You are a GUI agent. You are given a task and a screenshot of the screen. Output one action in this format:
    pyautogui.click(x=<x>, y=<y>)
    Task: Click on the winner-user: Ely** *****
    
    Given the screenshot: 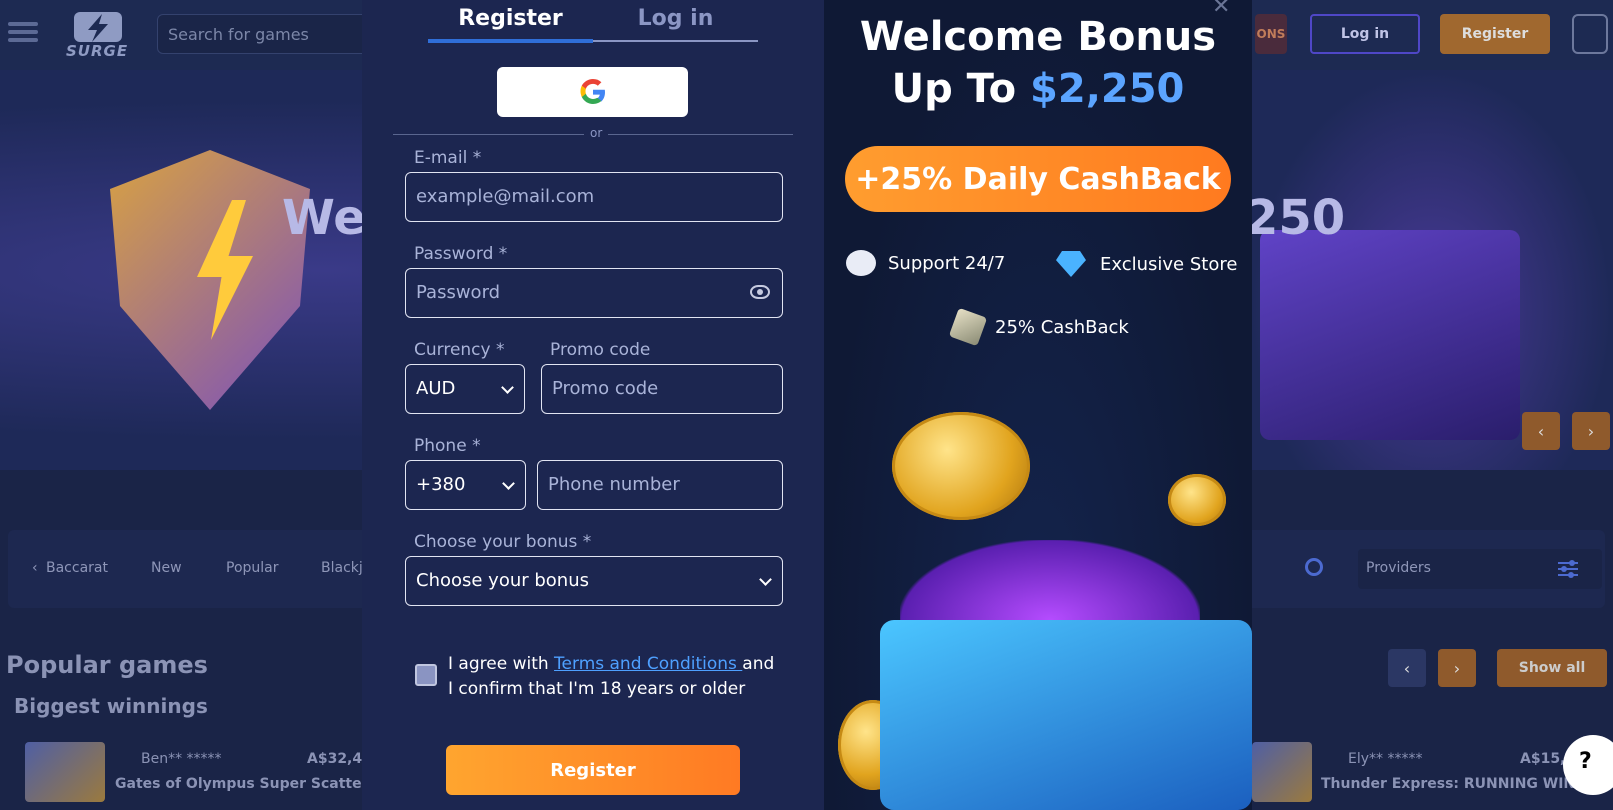 What is the action you would take?
    pyautogui.click(x=1385, y=759)
    